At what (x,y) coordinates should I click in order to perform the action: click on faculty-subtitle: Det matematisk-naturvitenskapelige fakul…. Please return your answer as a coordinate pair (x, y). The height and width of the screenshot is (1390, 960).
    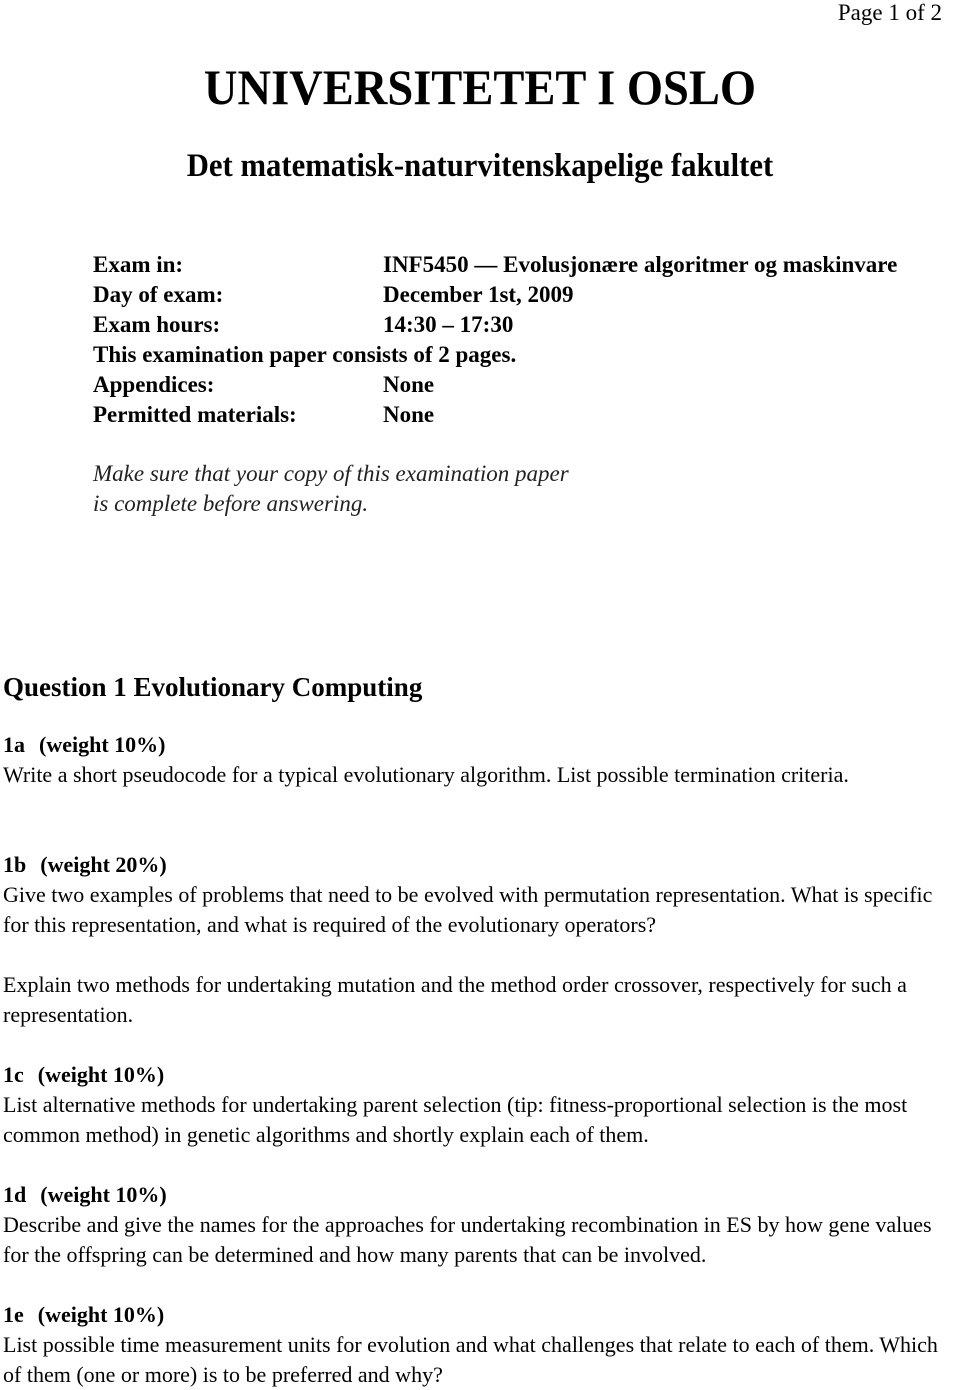
    Looking at the image, I should click on (480, 166).